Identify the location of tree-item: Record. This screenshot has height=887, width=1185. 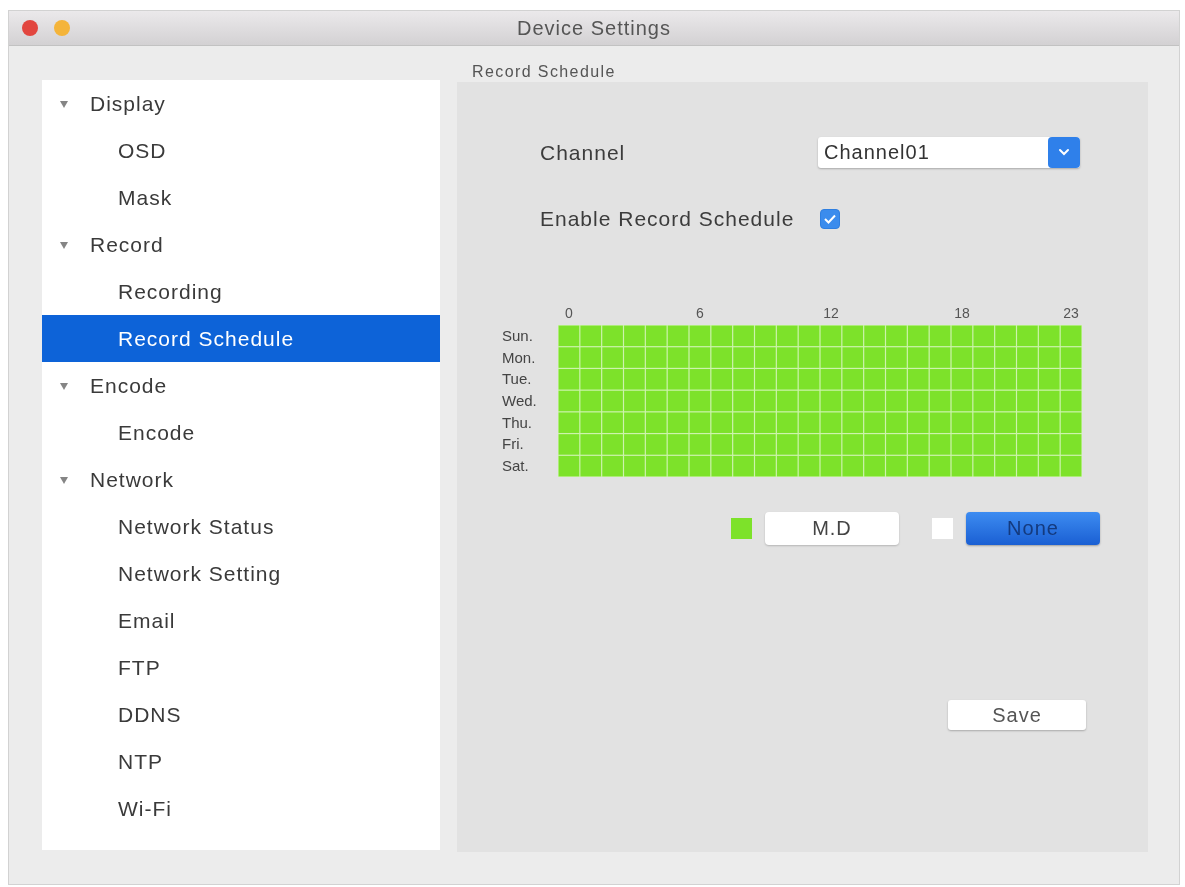
(241, 244).